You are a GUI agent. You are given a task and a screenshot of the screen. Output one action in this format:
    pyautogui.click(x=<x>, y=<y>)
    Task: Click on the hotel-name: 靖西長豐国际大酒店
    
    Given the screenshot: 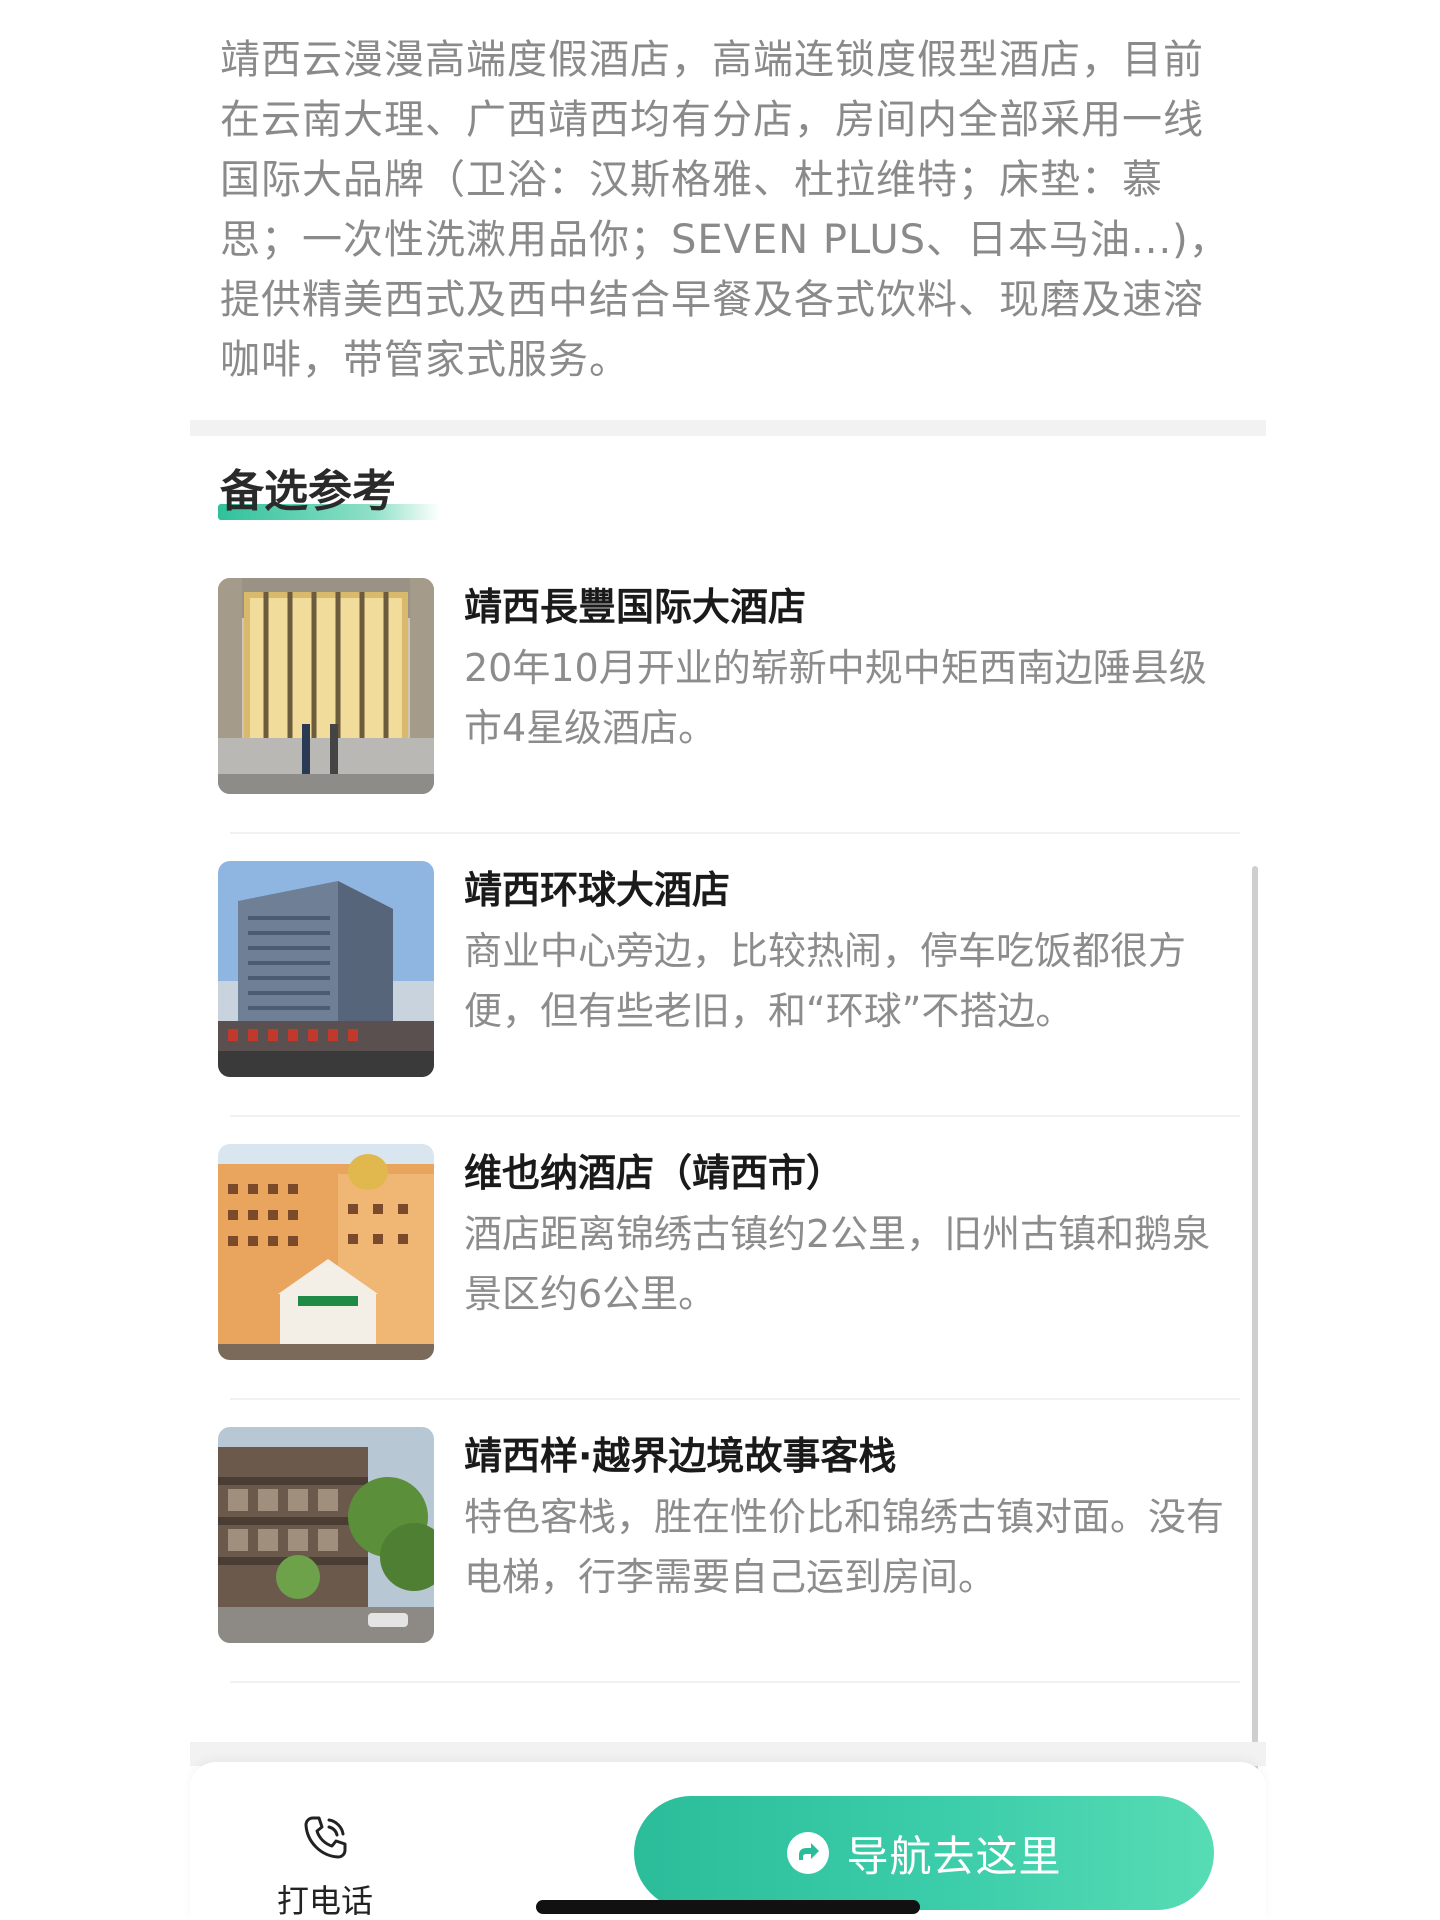 What is the action you would take?
    pyautogui.click(x=635, y=607)
    